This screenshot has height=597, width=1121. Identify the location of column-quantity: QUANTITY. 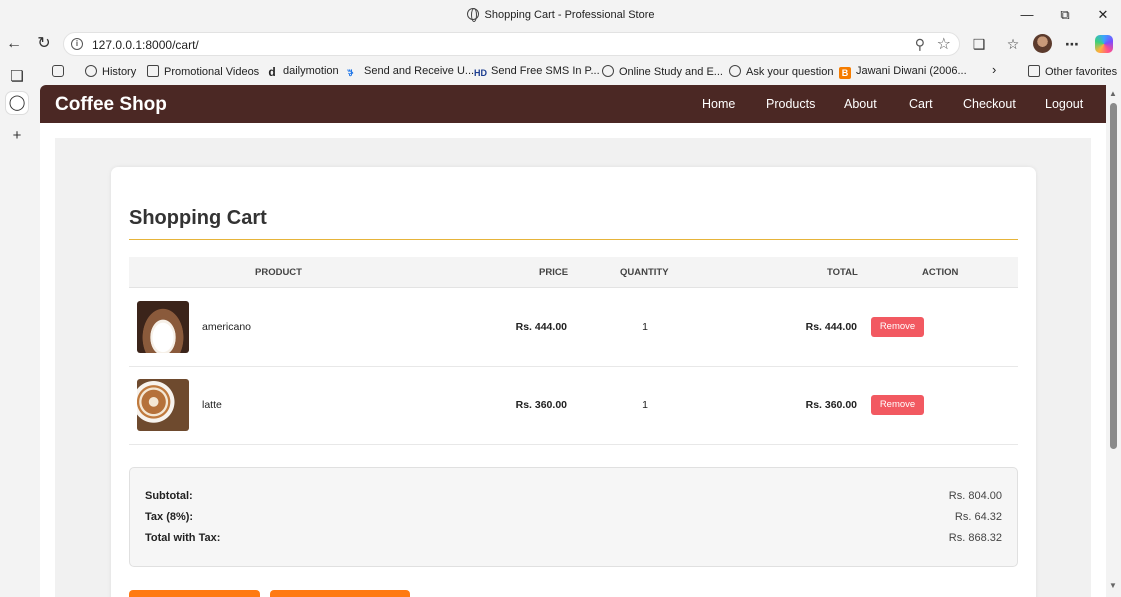
(644, 272).